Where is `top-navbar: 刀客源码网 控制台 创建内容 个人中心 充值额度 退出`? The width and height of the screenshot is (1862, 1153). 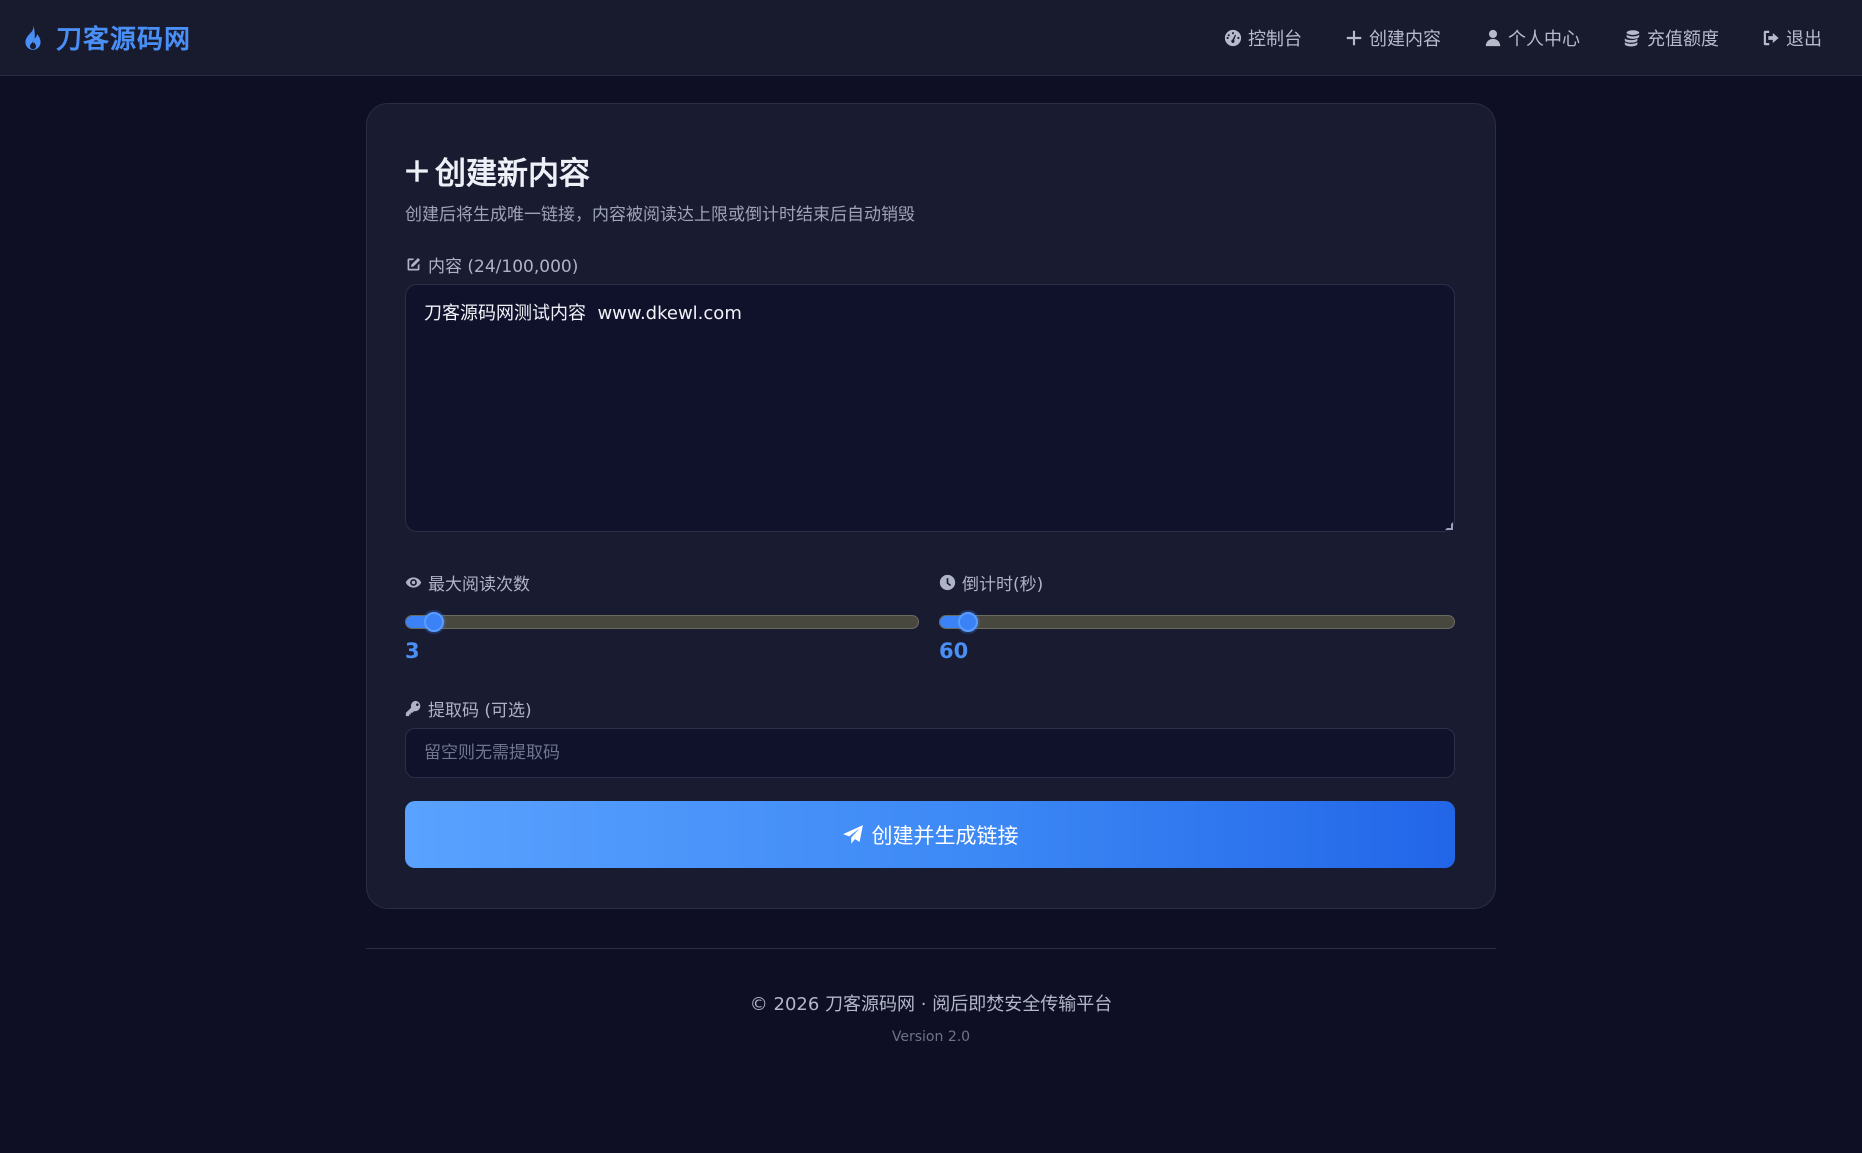 top-navbar: 刀客源码网 控制台 创建内容 个人中心 充值额度 退出 is located at coordinates (931, 38).